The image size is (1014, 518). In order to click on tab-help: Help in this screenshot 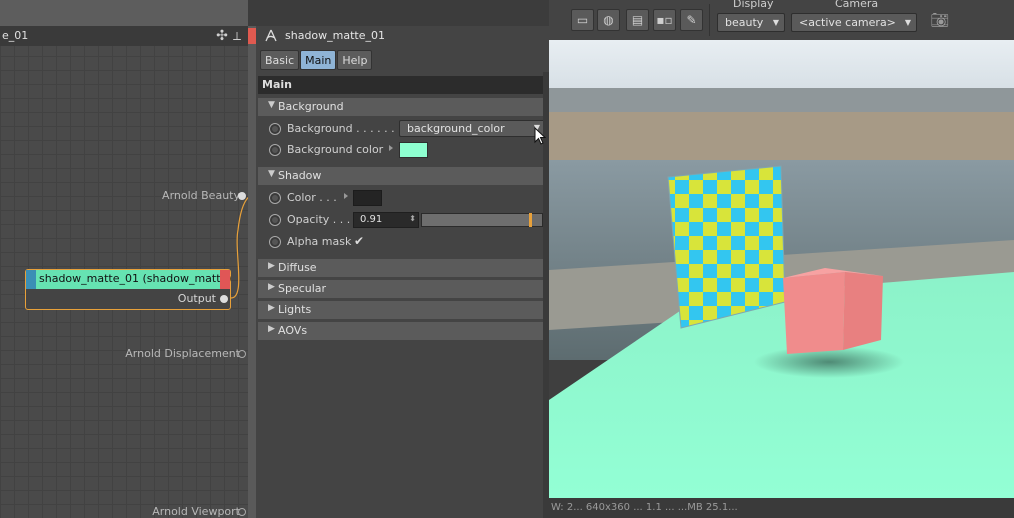, I will do `click(355, 60)`.